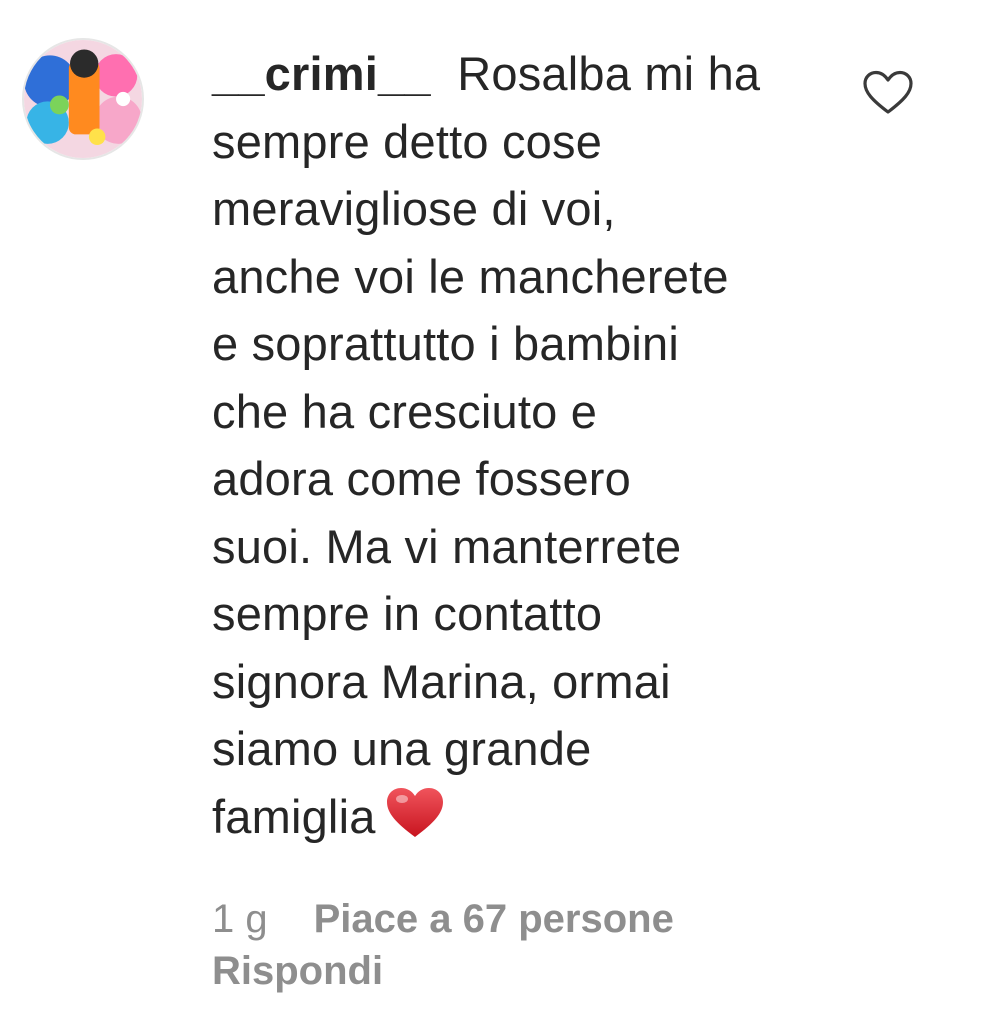 This screenshot has width=993, height=1024. Describe the element at coordinates (470, 276) in the screenshot. I see `comment-text-line: anche voi le mancherete` at that location.